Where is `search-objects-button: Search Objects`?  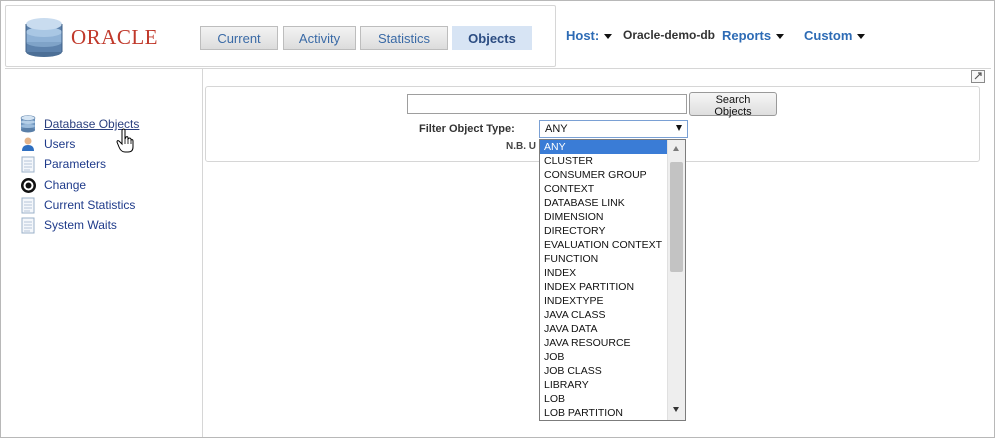 search-objects-button: Search Objects is located at coordinates (733, 105).